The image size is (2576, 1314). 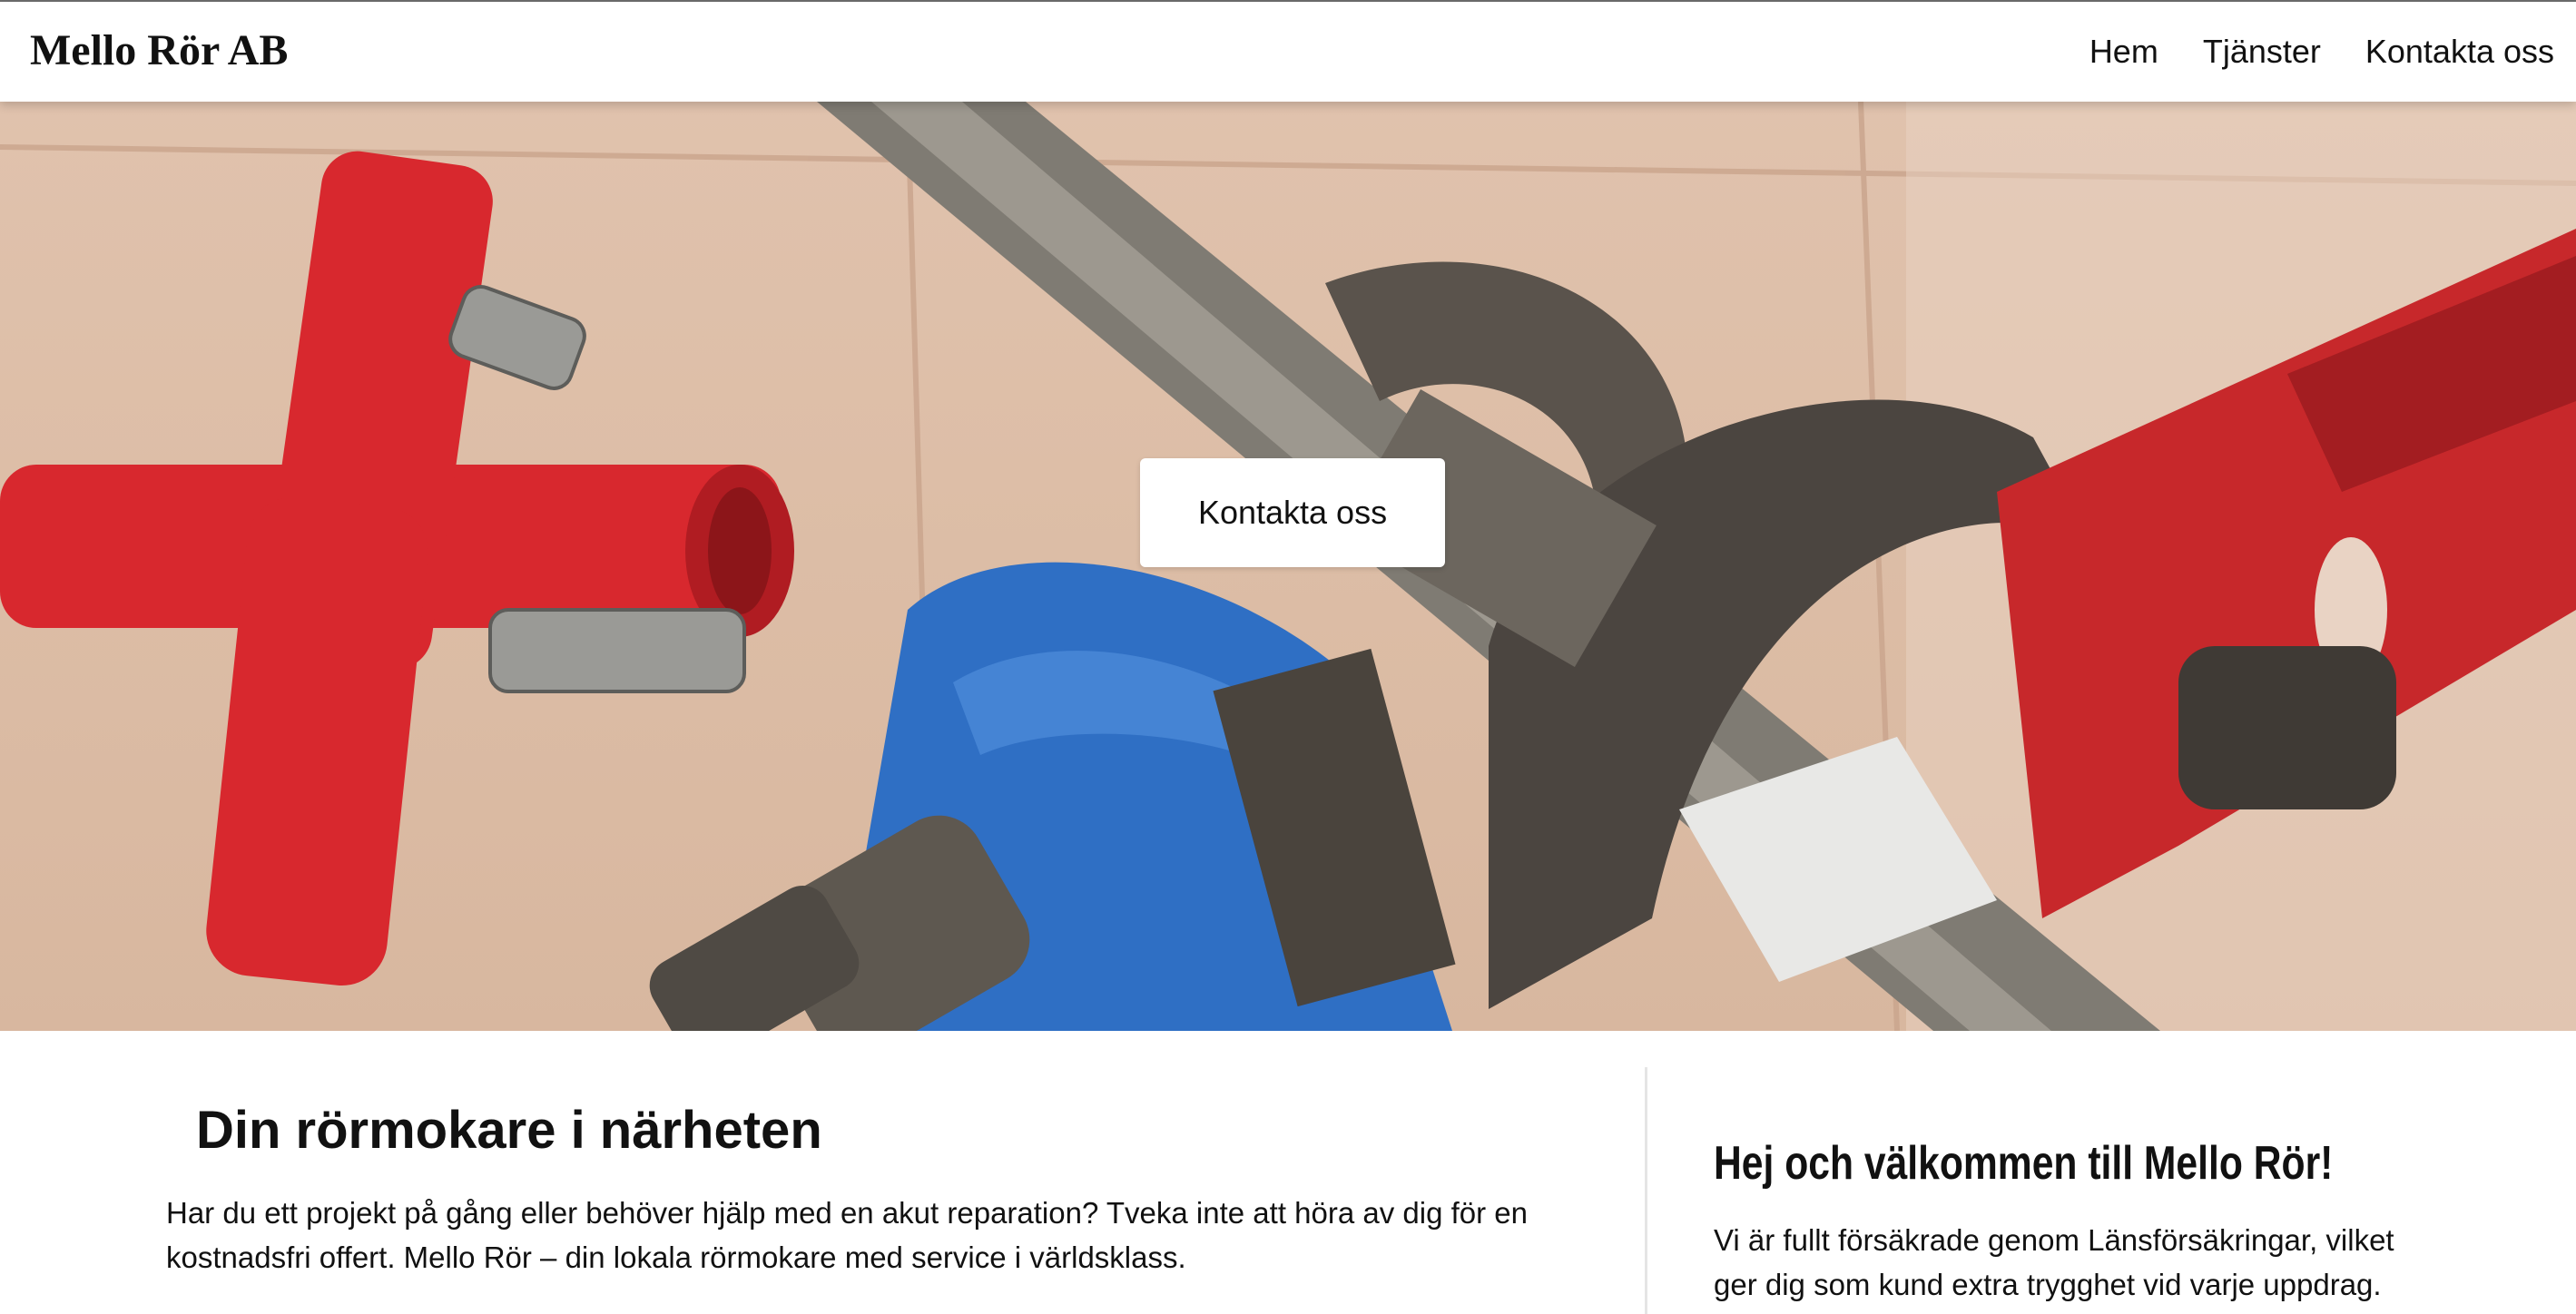 What do you see at coordinates (2459, 52) in the screenshot?
I see `nav-item-kontakta: Kontakta oss` at bounding box center [2459, 52].